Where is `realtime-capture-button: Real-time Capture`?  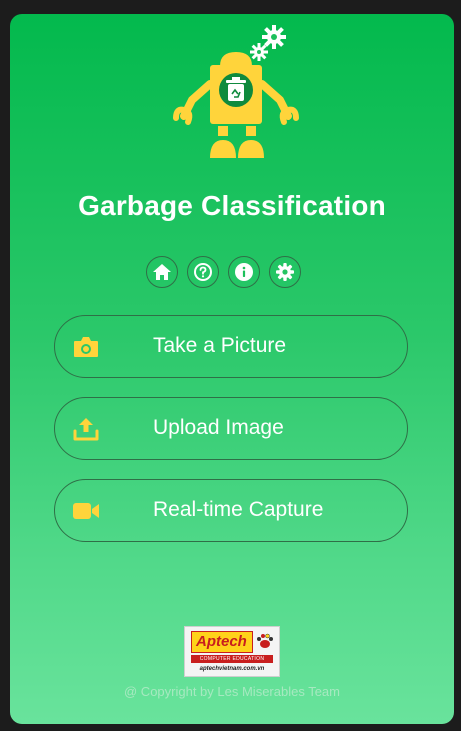
realtime-capture-button: Real-time Capture is located at coordinates (231, 510).